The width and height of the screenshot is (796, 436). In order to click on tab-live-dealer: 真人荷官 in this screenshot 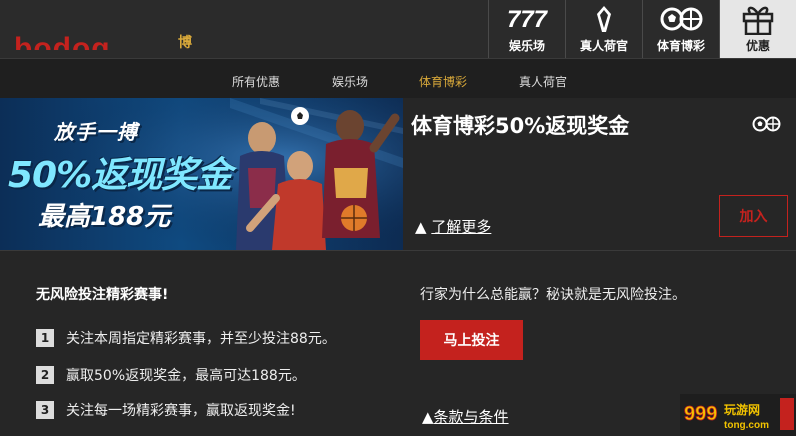, I will do `click(543, 81)`.